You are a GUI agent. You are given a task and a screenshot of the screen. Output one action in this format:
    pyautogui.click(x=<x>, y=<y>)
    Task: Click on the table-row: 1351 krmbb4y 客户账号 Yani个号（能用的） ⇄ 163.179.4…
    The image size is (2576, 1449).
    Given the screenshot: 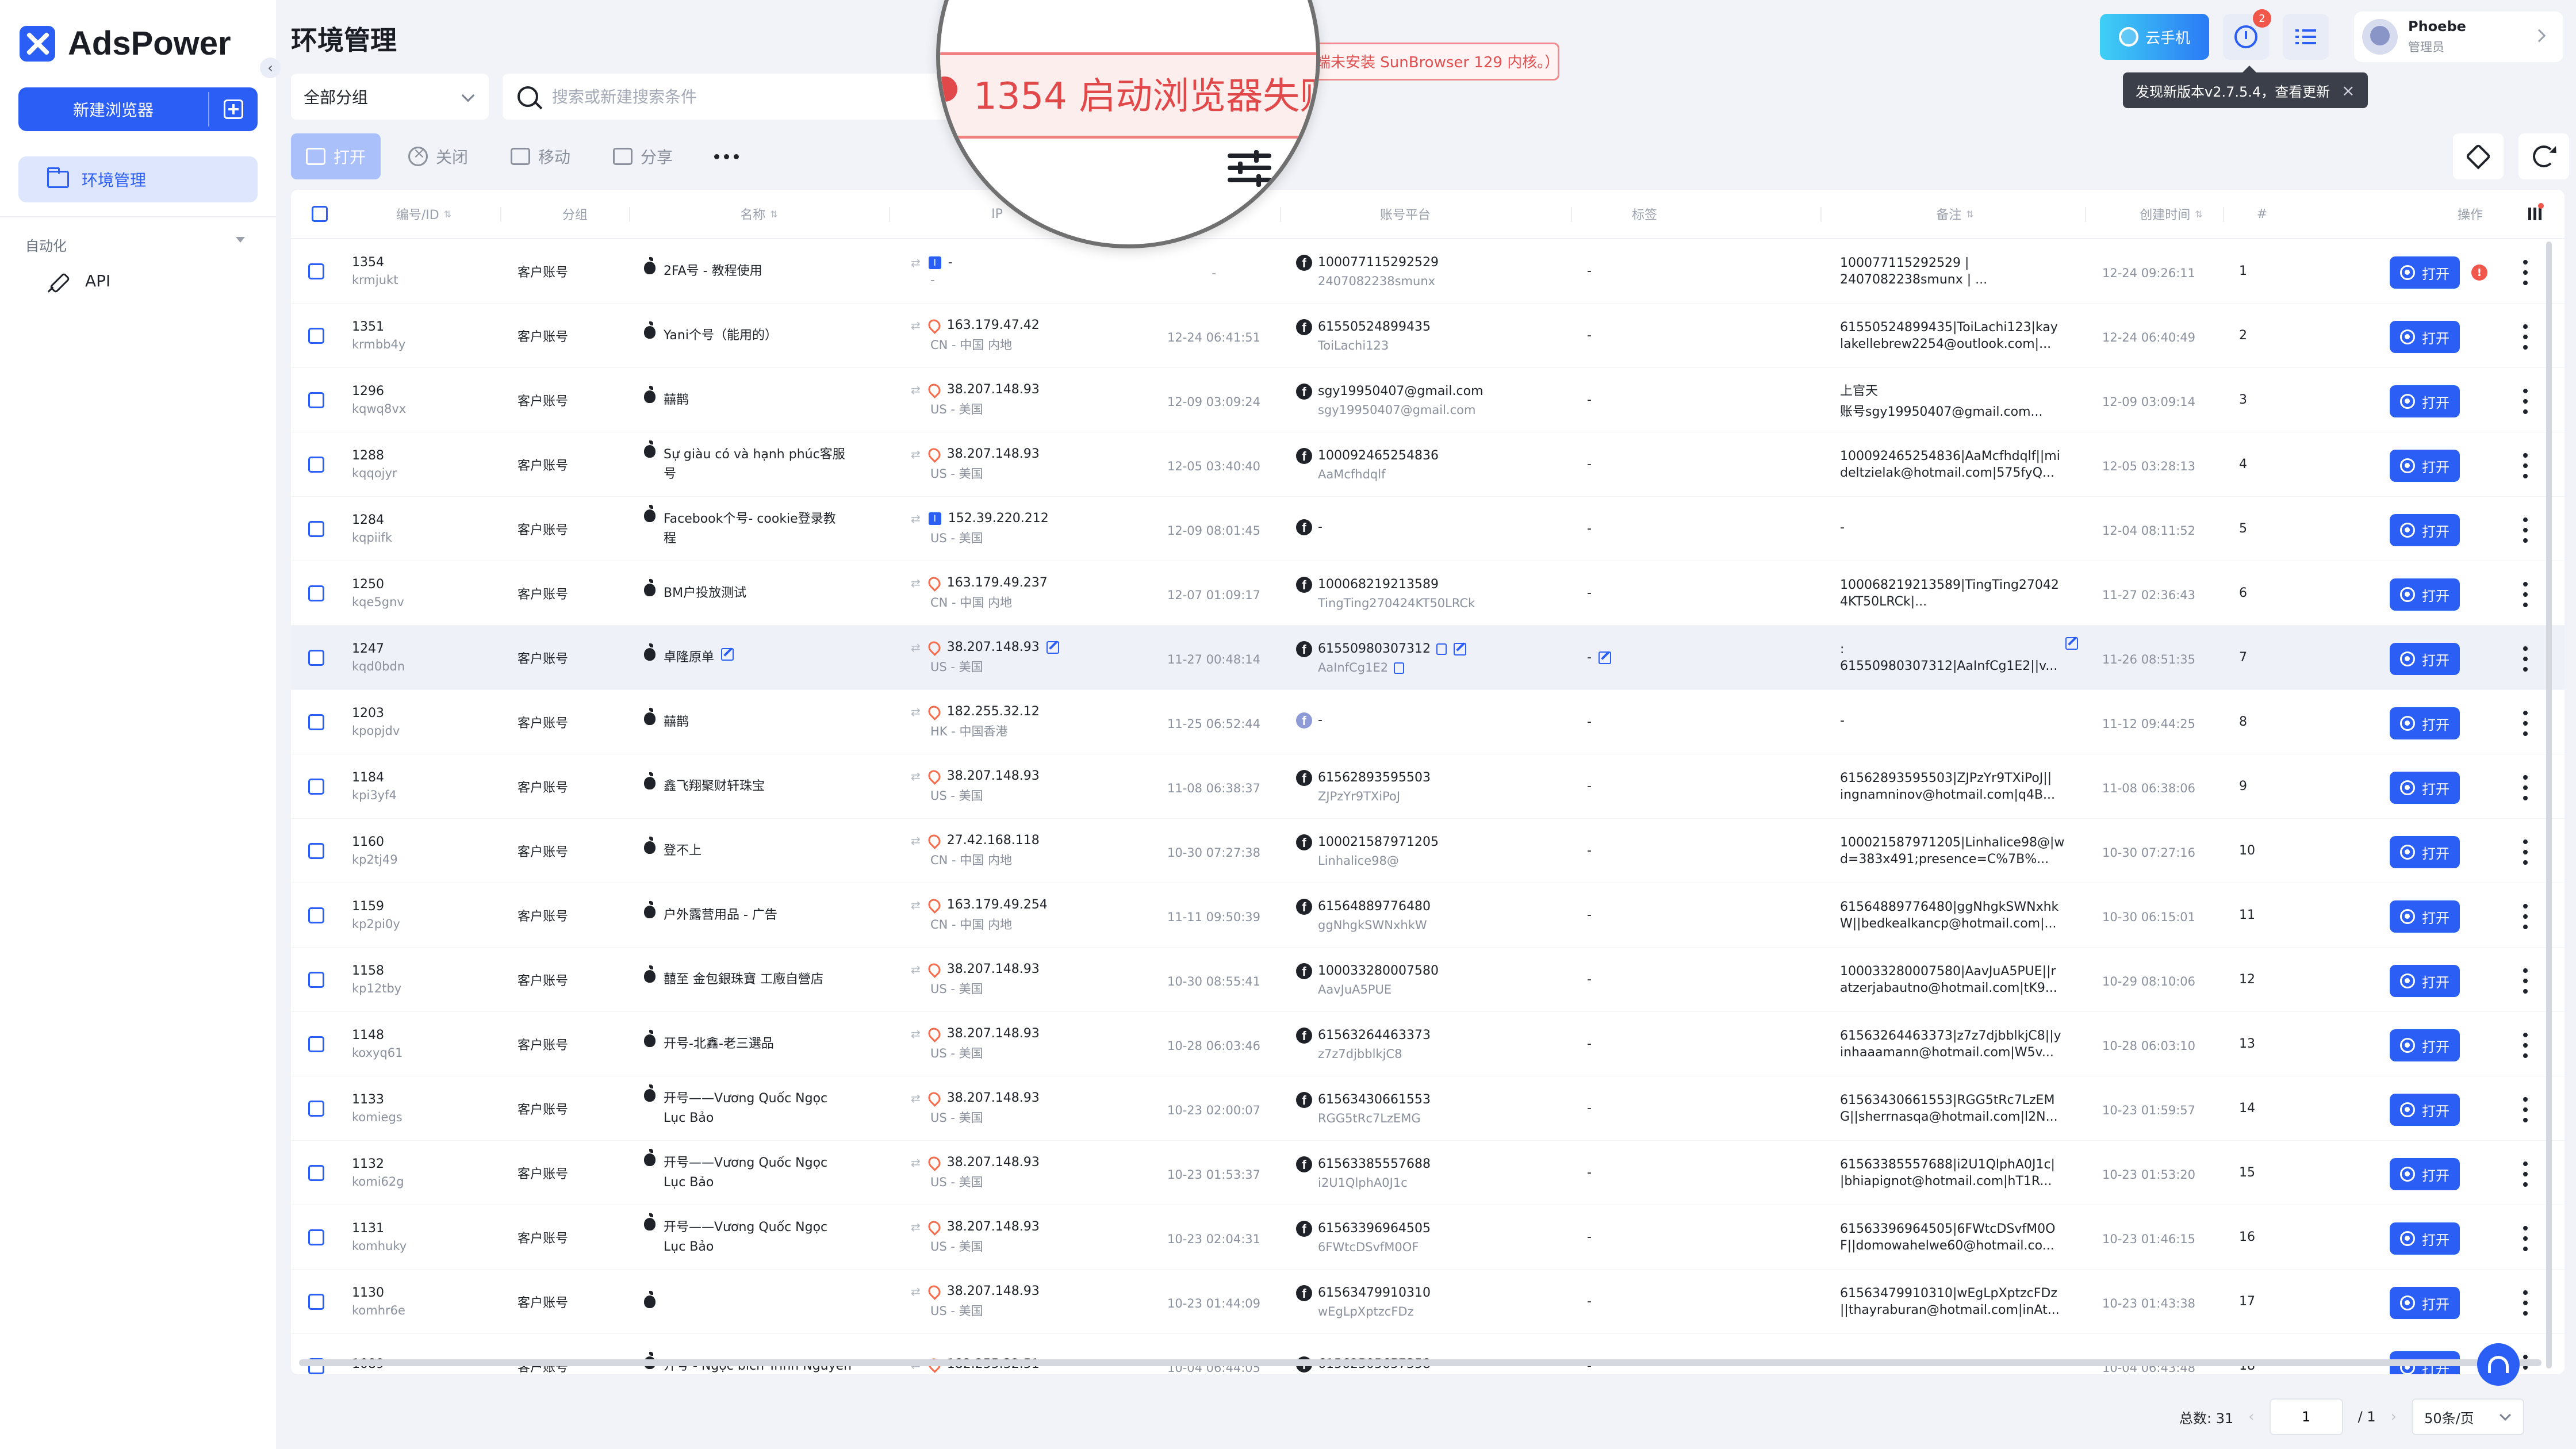 What is the action you would take?
    pyautogui.click(x=1427, y=336)
    